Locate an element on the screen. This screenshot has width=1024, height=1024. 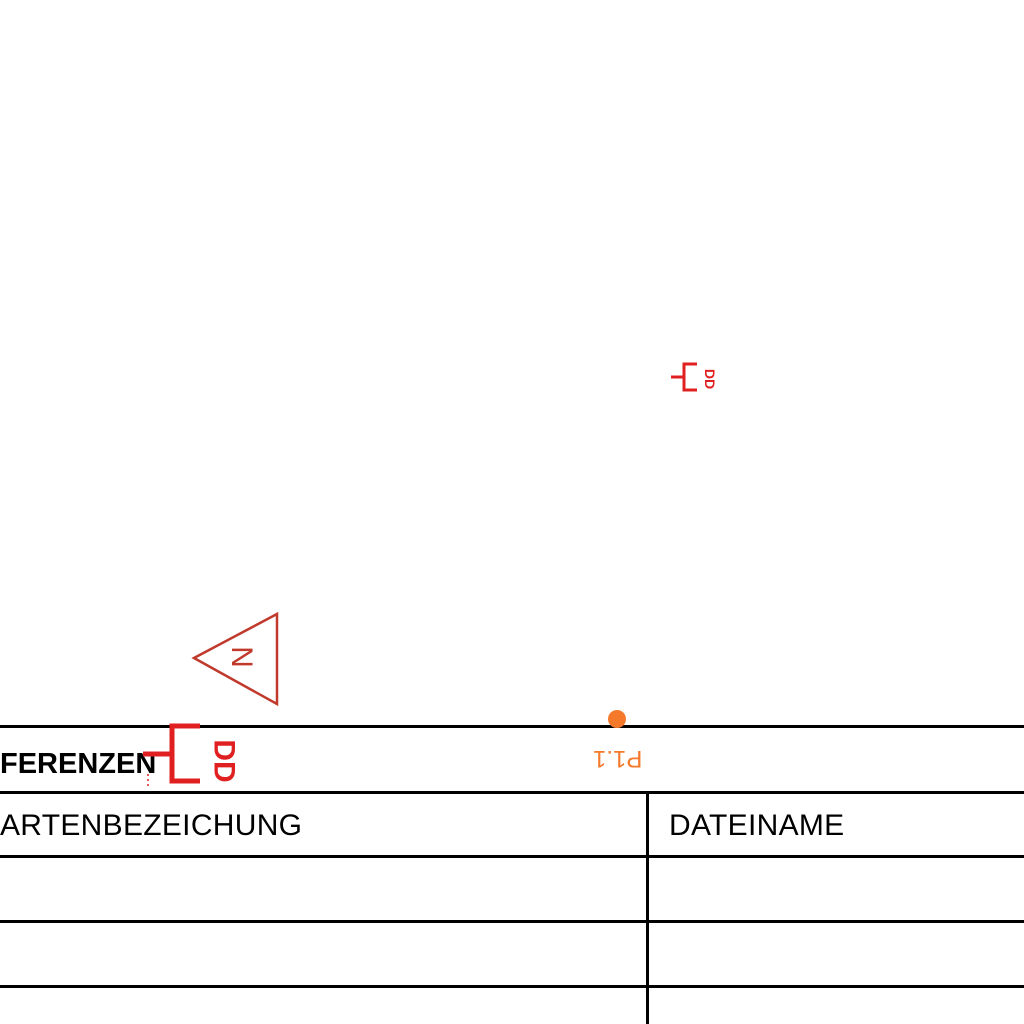
bracket-symbol-small-icon is located at coordinates (684, 377).